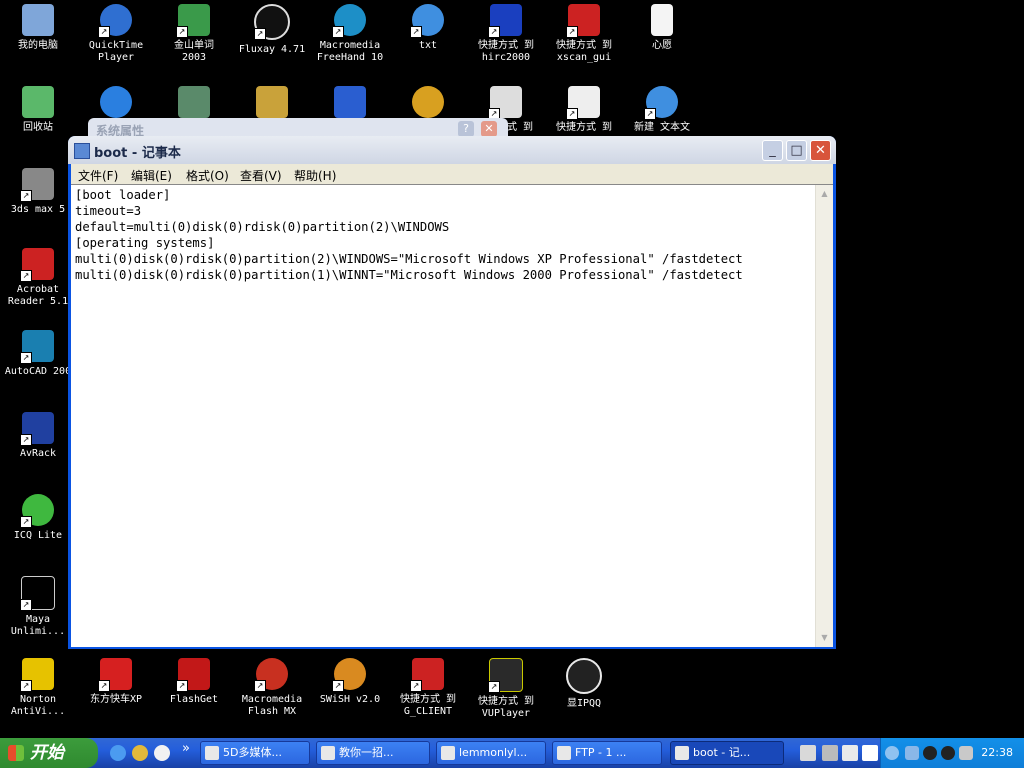  What do you see at coordinates (584, 34) in the screenshot?
I see `desktop-icon-xscan: ↗ 快捷方式 到 xscan_gui` at bounding box center [584, 34].